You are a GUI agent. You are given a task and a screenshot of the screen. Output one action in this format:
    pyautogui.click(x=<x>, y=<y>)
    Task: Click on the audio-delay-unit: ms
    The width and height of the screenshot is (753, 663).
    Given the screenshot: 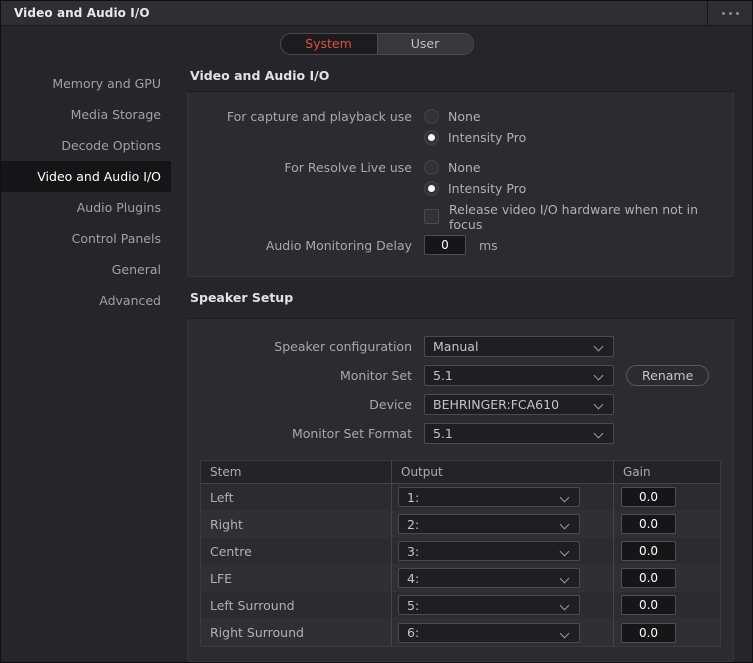 What is the action you would take?
    pyautogui.click(x=488, y=245)
    